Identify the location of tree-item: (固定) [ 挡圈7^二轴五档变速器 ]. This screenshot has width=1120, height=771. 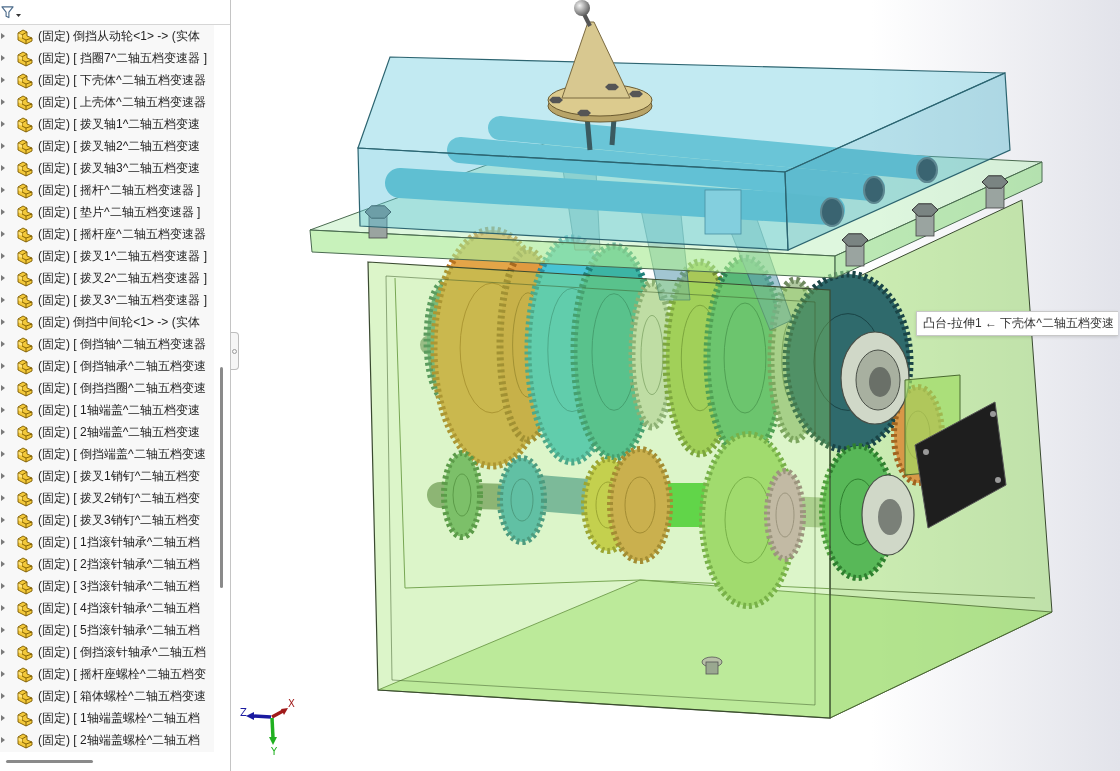
(122, 58).